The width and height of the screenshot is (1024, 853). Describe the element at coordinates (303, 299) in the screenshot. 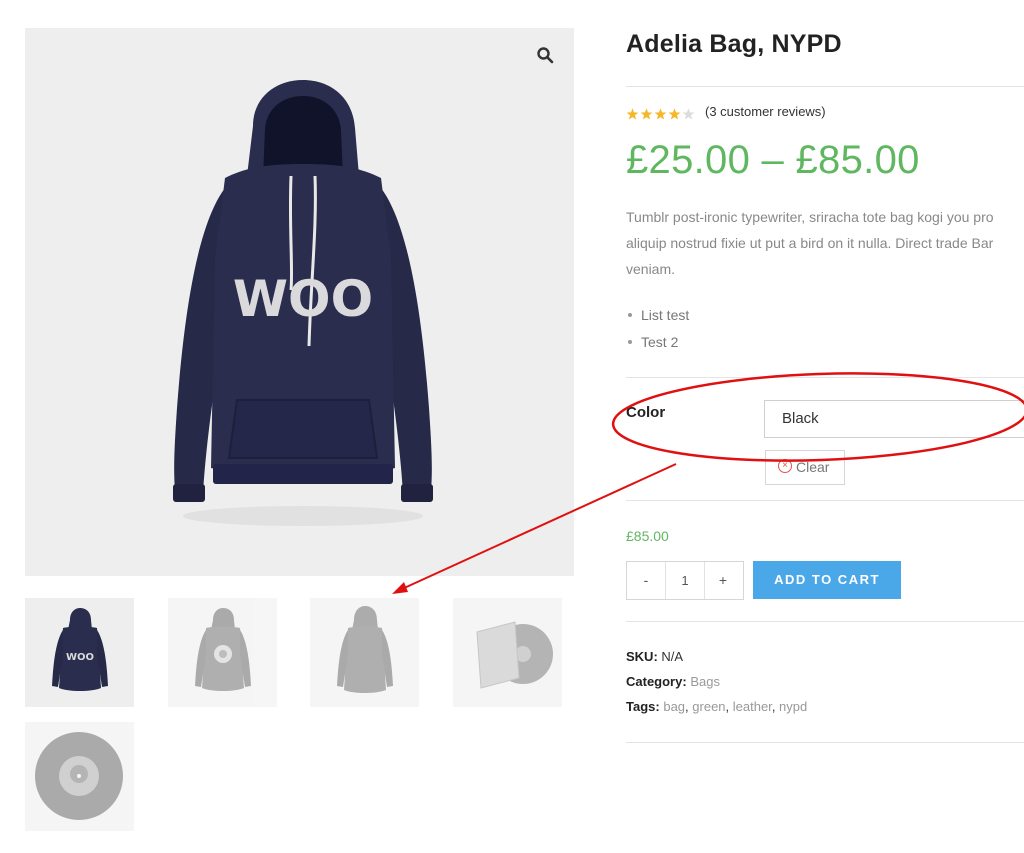

I see `hoodie-print-text: WOO` at that location.